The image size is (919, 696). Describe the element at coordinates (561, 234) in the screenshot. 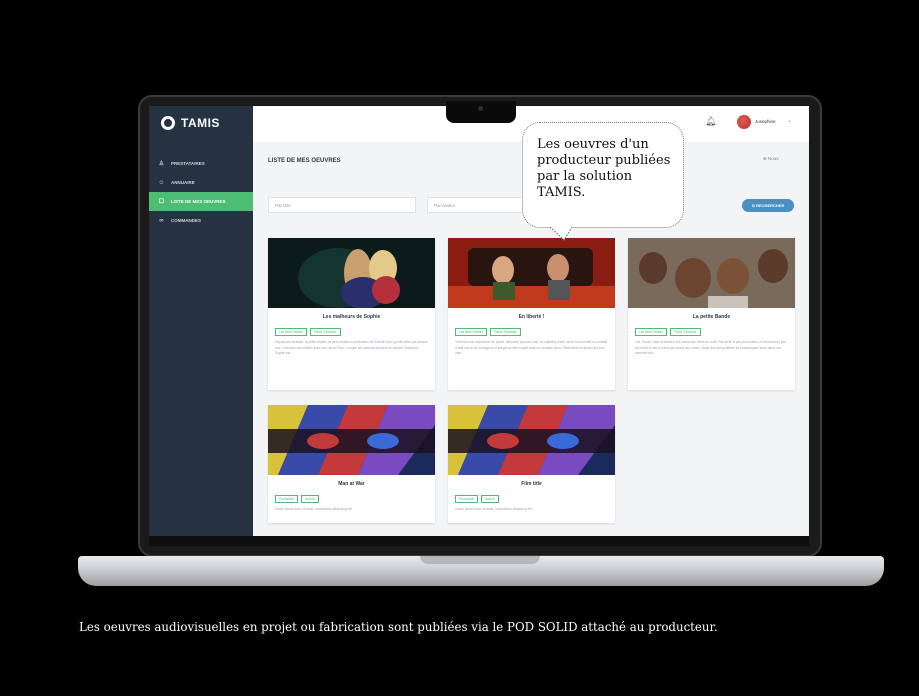

I see `speech-bubble-tail` at that location.